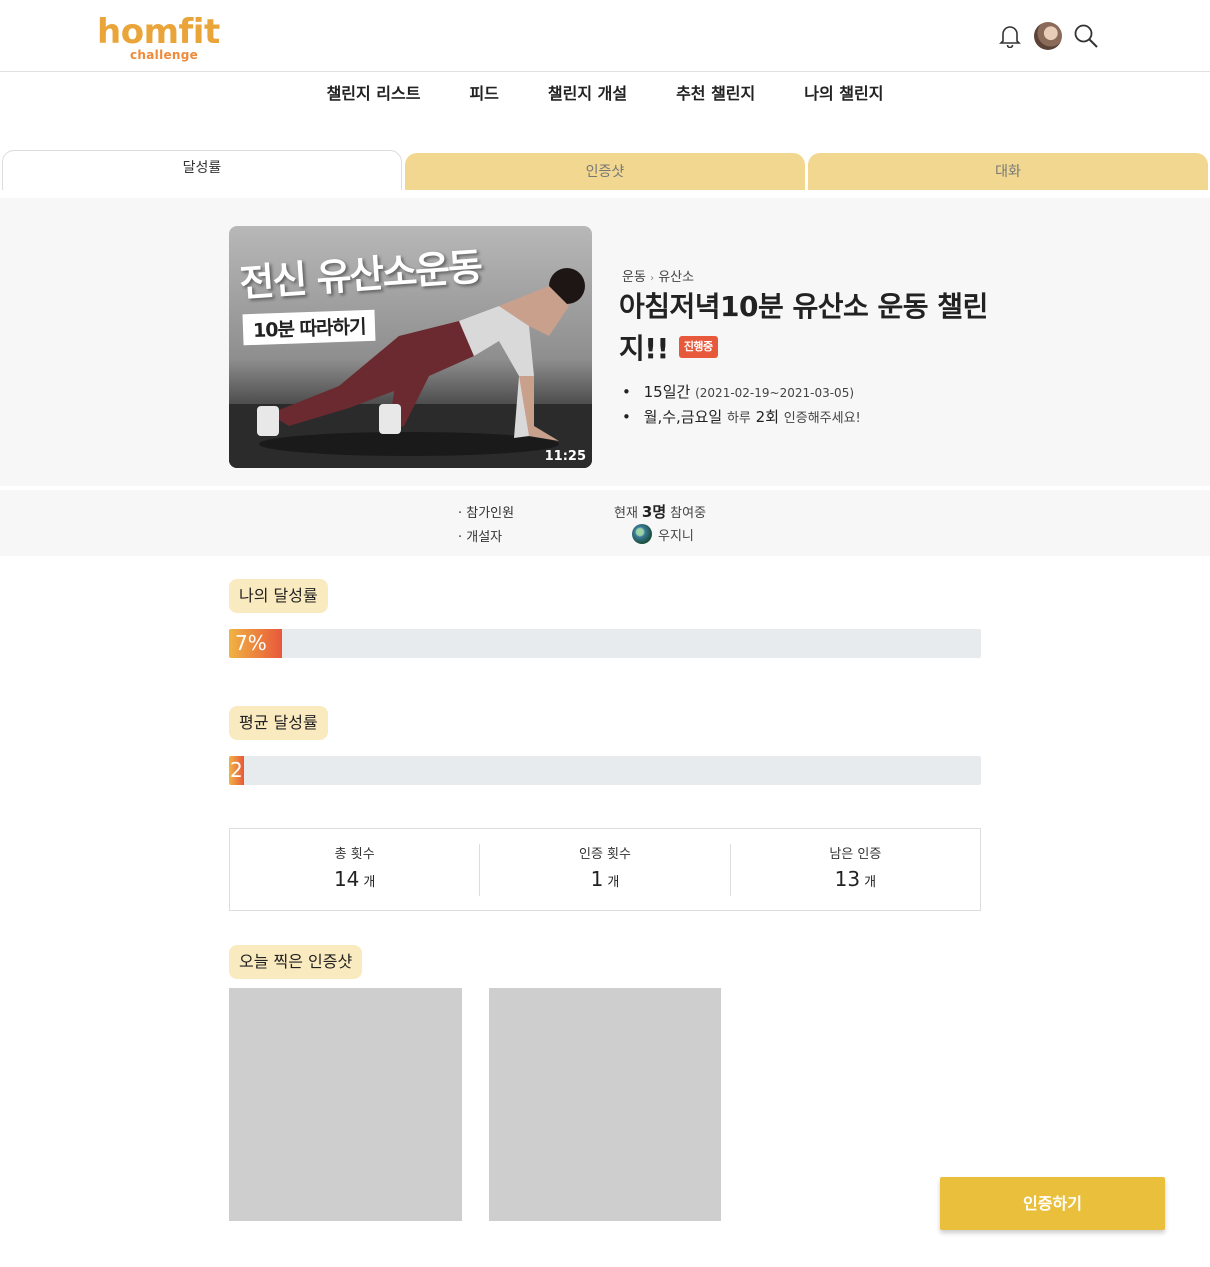 This screenshot has width=1210, height=1267. Describe the element at coordinates (654, 534) in the screenshot. I see `creator-info: 우지니` at that location.